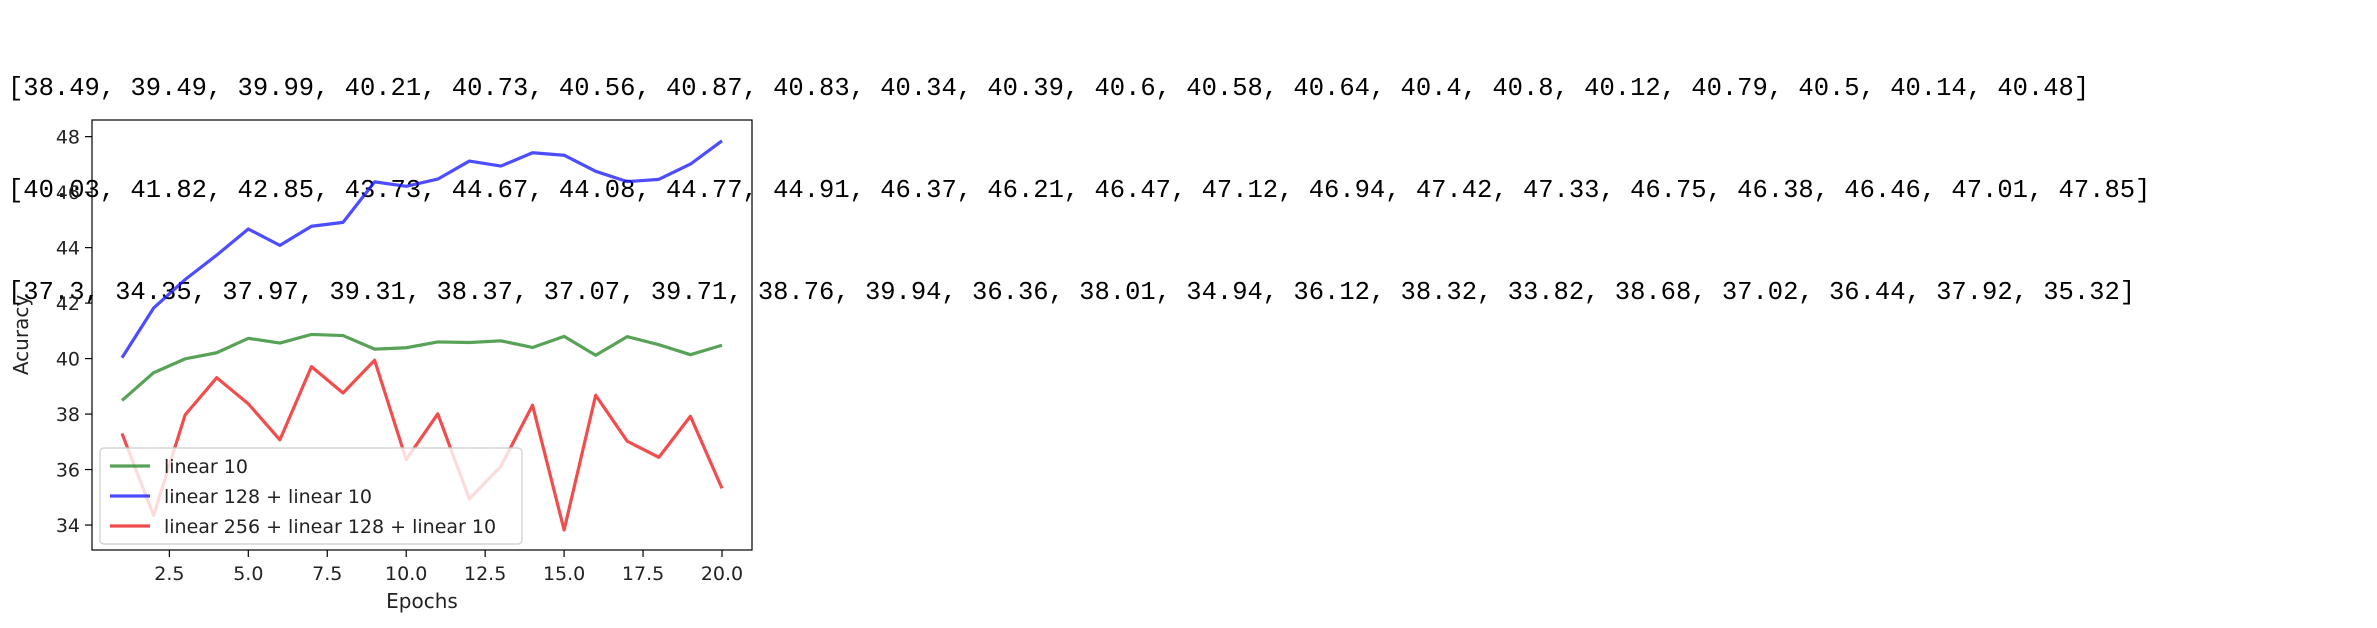  I want to click on x-tick-label: 2.5, so click(169, 574).